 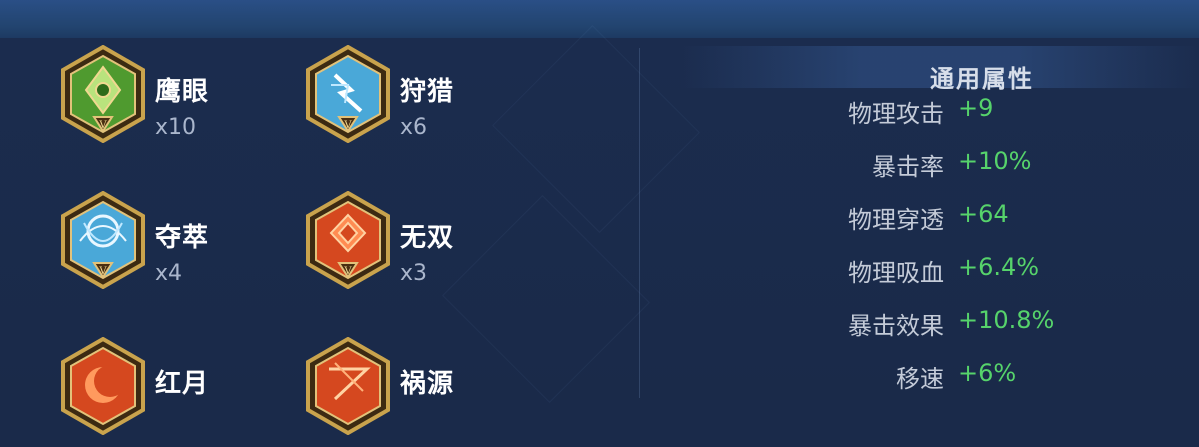 I want to click on attribute-value: +6%, so click(x=987, y=373).